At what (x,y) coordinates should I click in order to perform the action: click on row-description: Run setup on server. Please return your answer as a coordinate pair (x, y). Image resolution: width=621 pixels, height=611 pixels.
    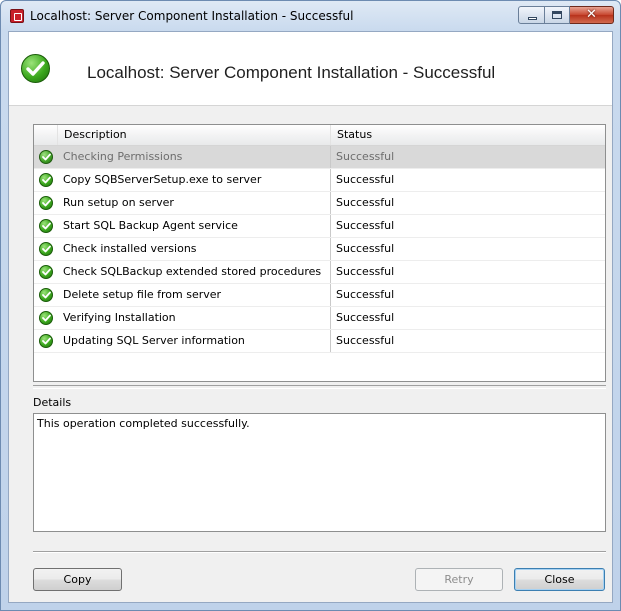
    Looking at the image, I should click on (194, 203).